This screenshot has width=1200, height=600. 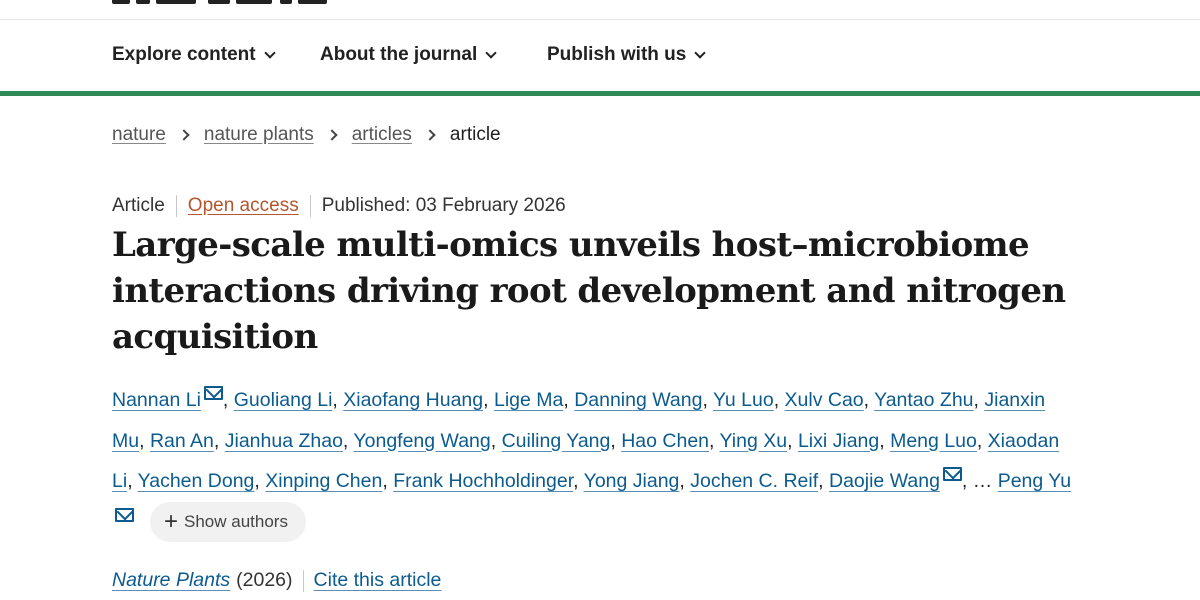 What do you see at coordinates (754, 441) in the screenshot?
I see `author-link: Ying Xu` at bounding box center [754, 441].